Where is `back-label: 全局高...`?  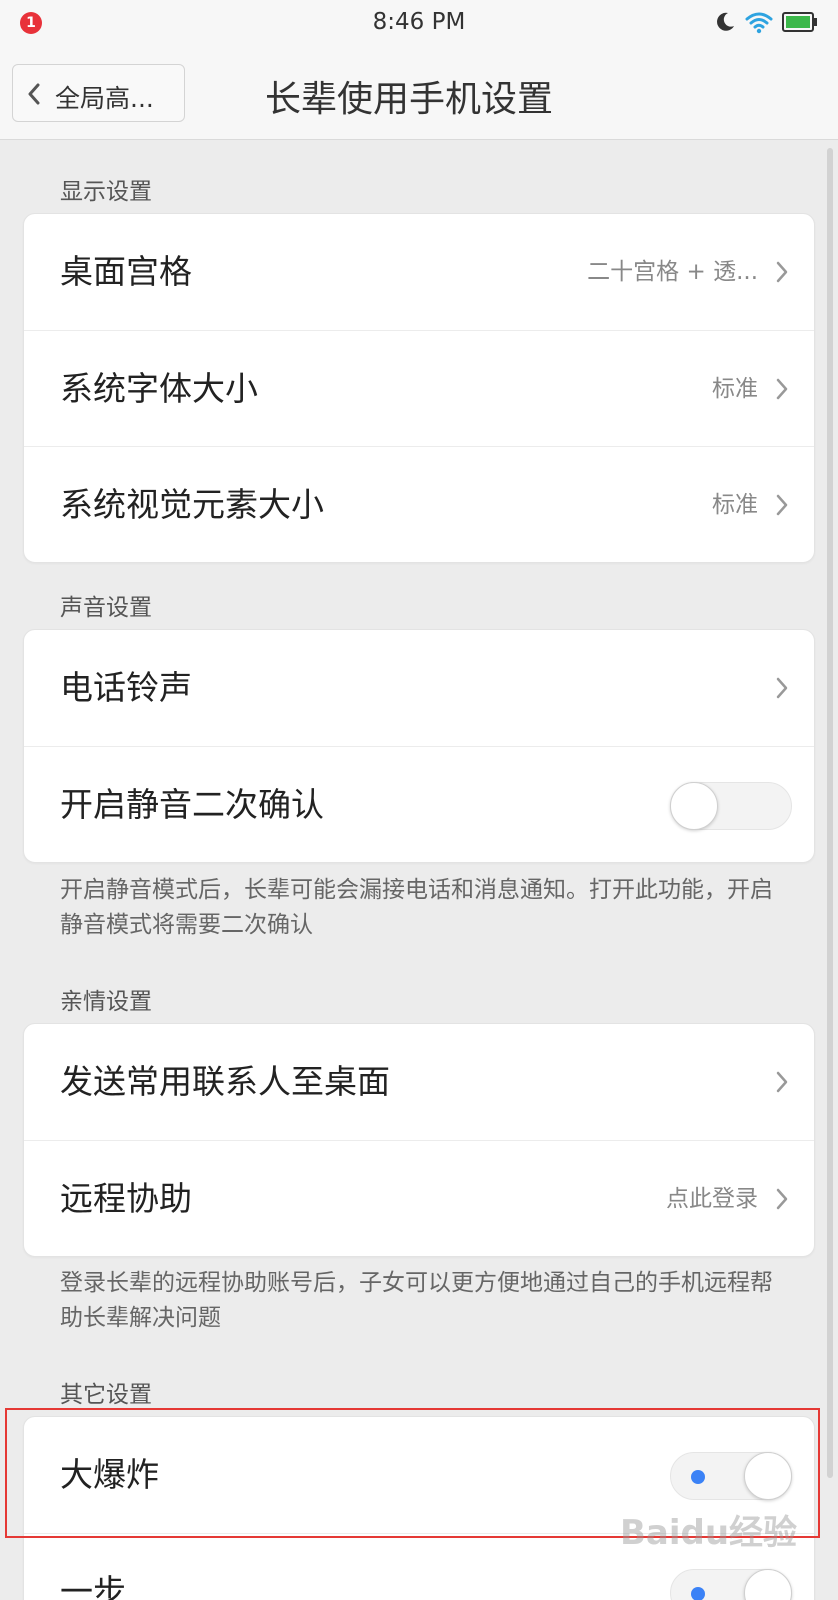
back-label: 全局高... is located at coordinates (104, 98).